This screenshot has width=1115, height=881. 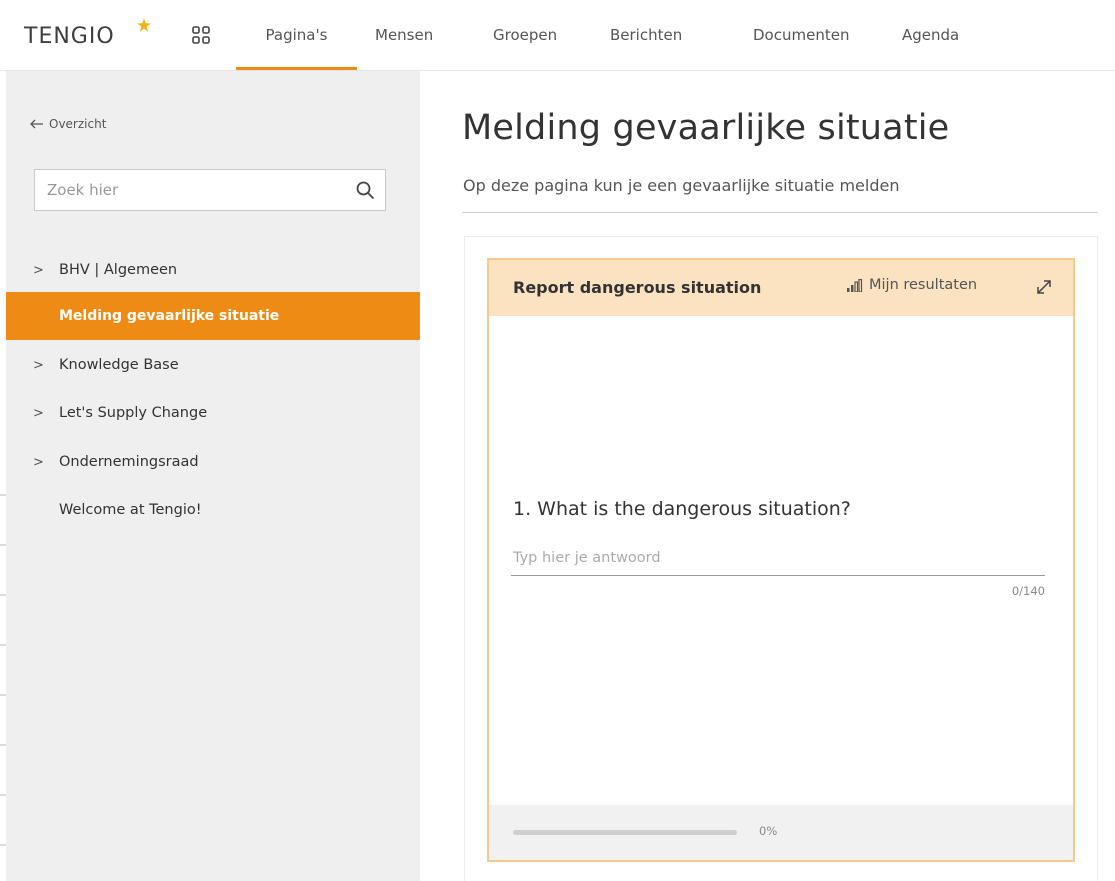 I want to click on logo-star-icon, so click(x=144, y=25).